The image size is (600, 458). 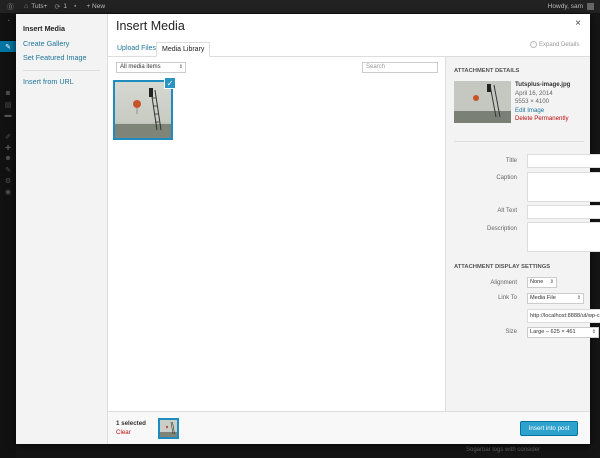 I want to click on selected-check-icon: ✓, so click(x=170, y=83).